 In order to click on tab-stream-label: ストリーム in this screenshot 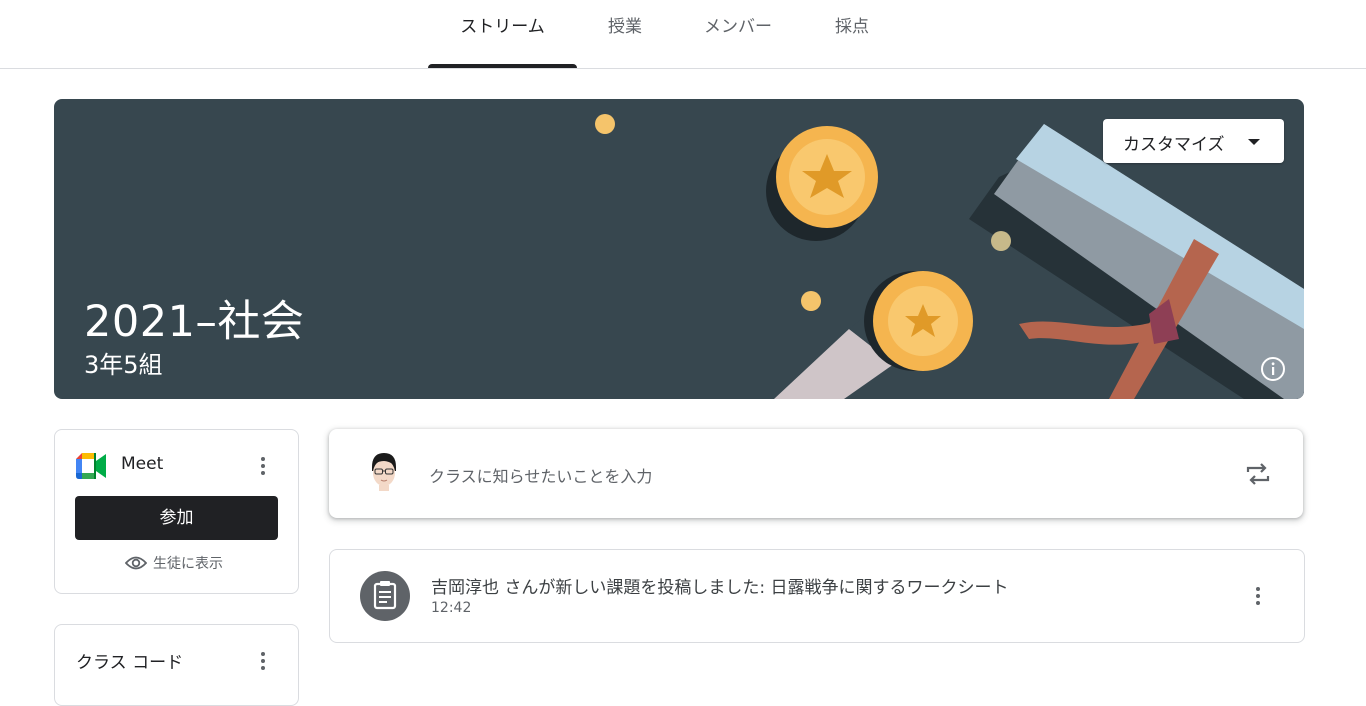, I will do `click(502, 27)`.